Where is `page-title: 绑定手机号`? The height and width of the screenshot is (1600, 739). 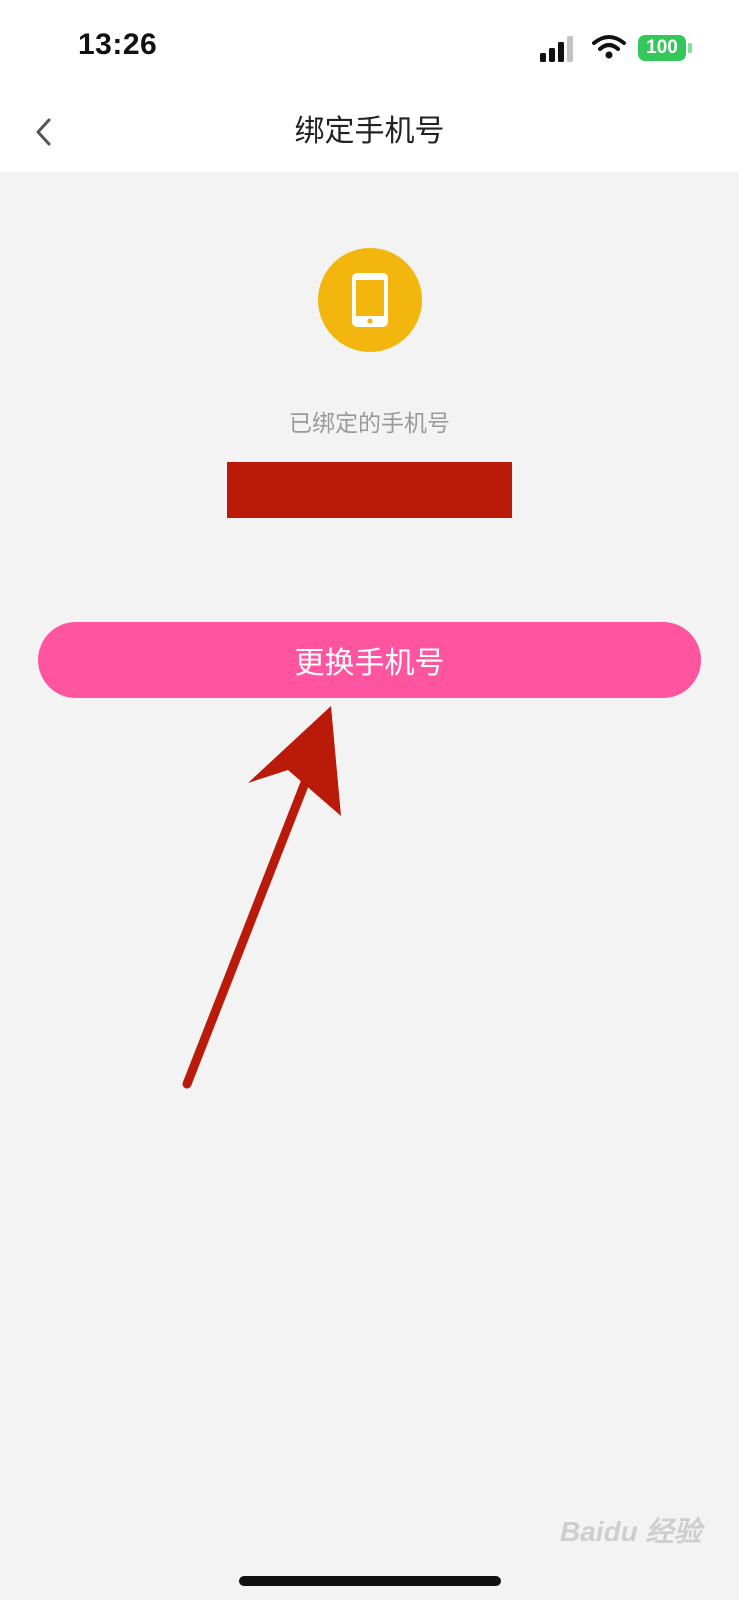
page-title: 绑定手机号 is located at coordinates (369, 131).